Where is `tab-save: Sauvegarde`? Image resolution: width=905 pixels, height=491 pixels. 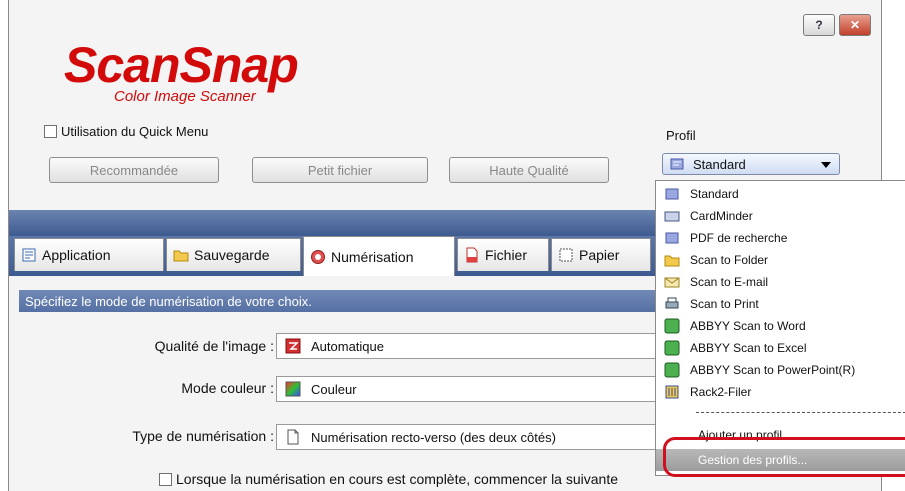 tab-save: Sauvegarde is located at coordinates (233, 254).